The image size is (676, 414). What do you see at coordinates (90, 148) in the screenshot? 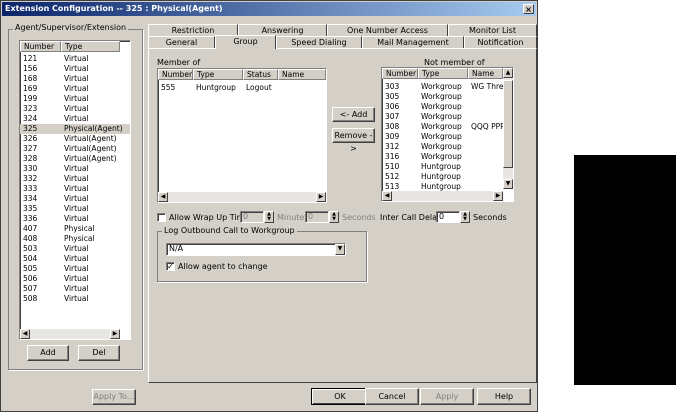
I see `table-cell: Virtual(Agent)` at bounding box center [90, 148].